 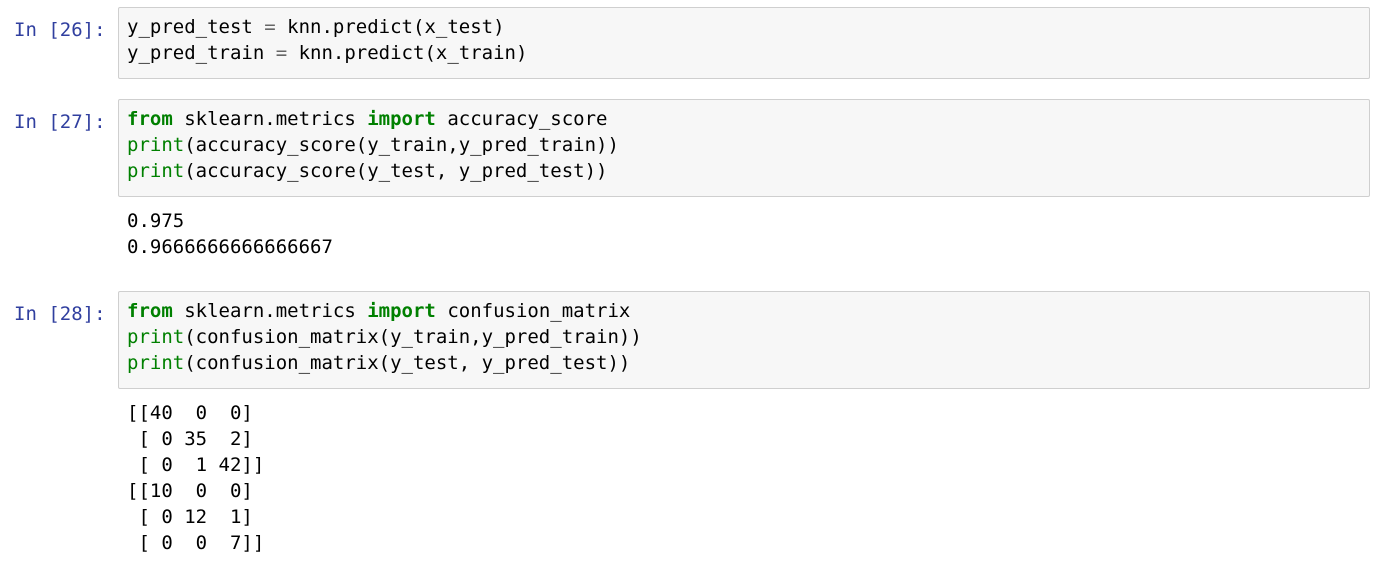 I want to click on code-line: y_pred_test = knn.predict(x_test), so click(x=316, y=27).